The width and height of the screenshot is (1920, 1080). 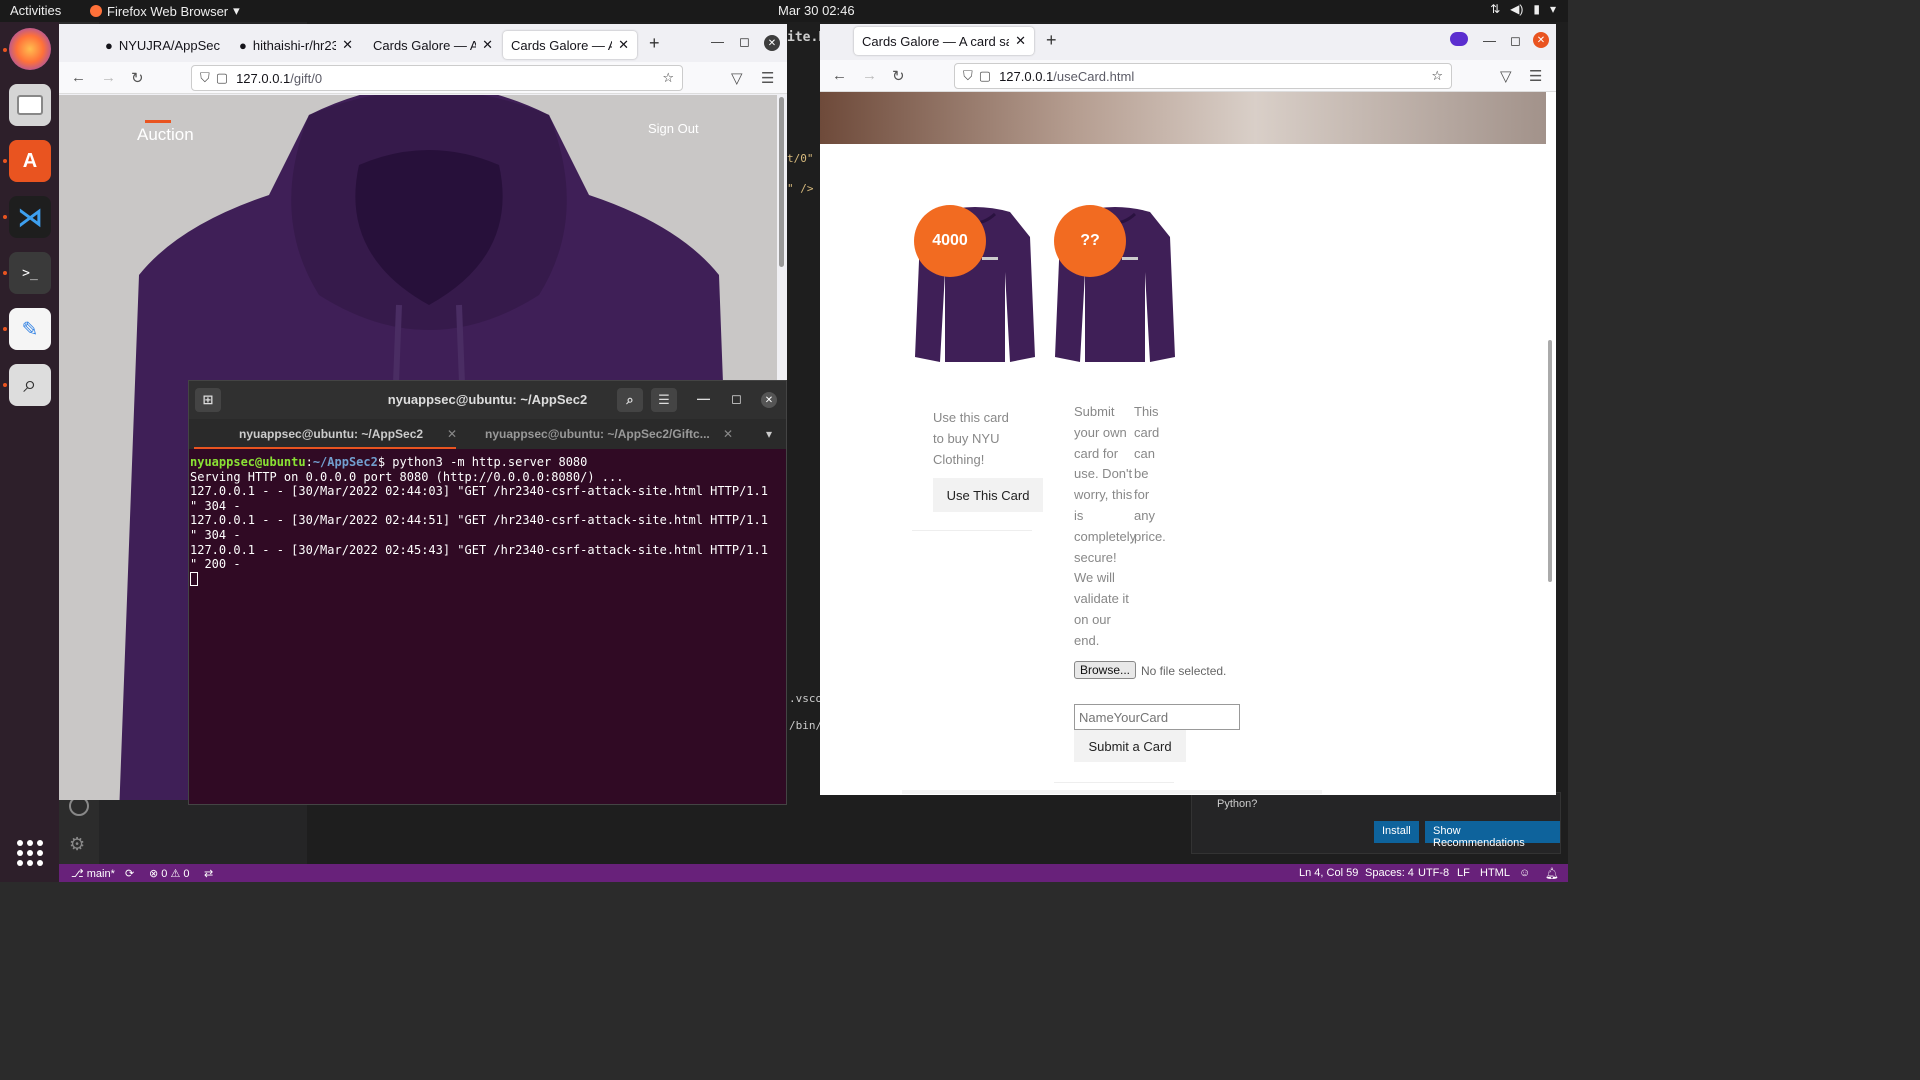 What do you see at coordinates (30, 217) in the screenshot?
I see `vscode-icon: ⋊` at bounding box center [30, 217].